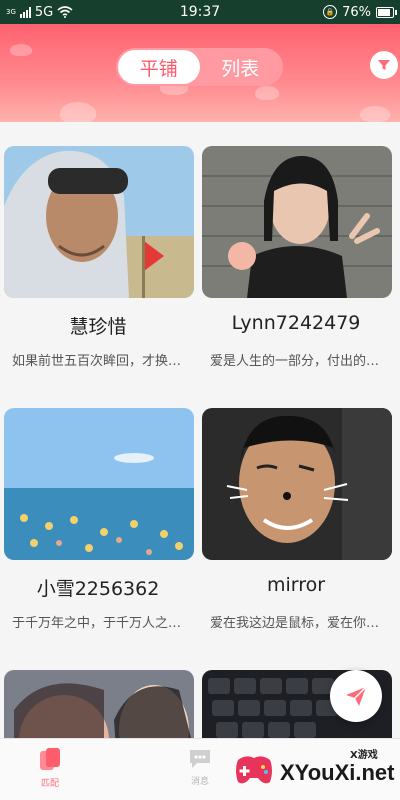 This screenshot has height=800, width=400. I want to click on rotation-lock-icon: 🔒, so click(330, 12).